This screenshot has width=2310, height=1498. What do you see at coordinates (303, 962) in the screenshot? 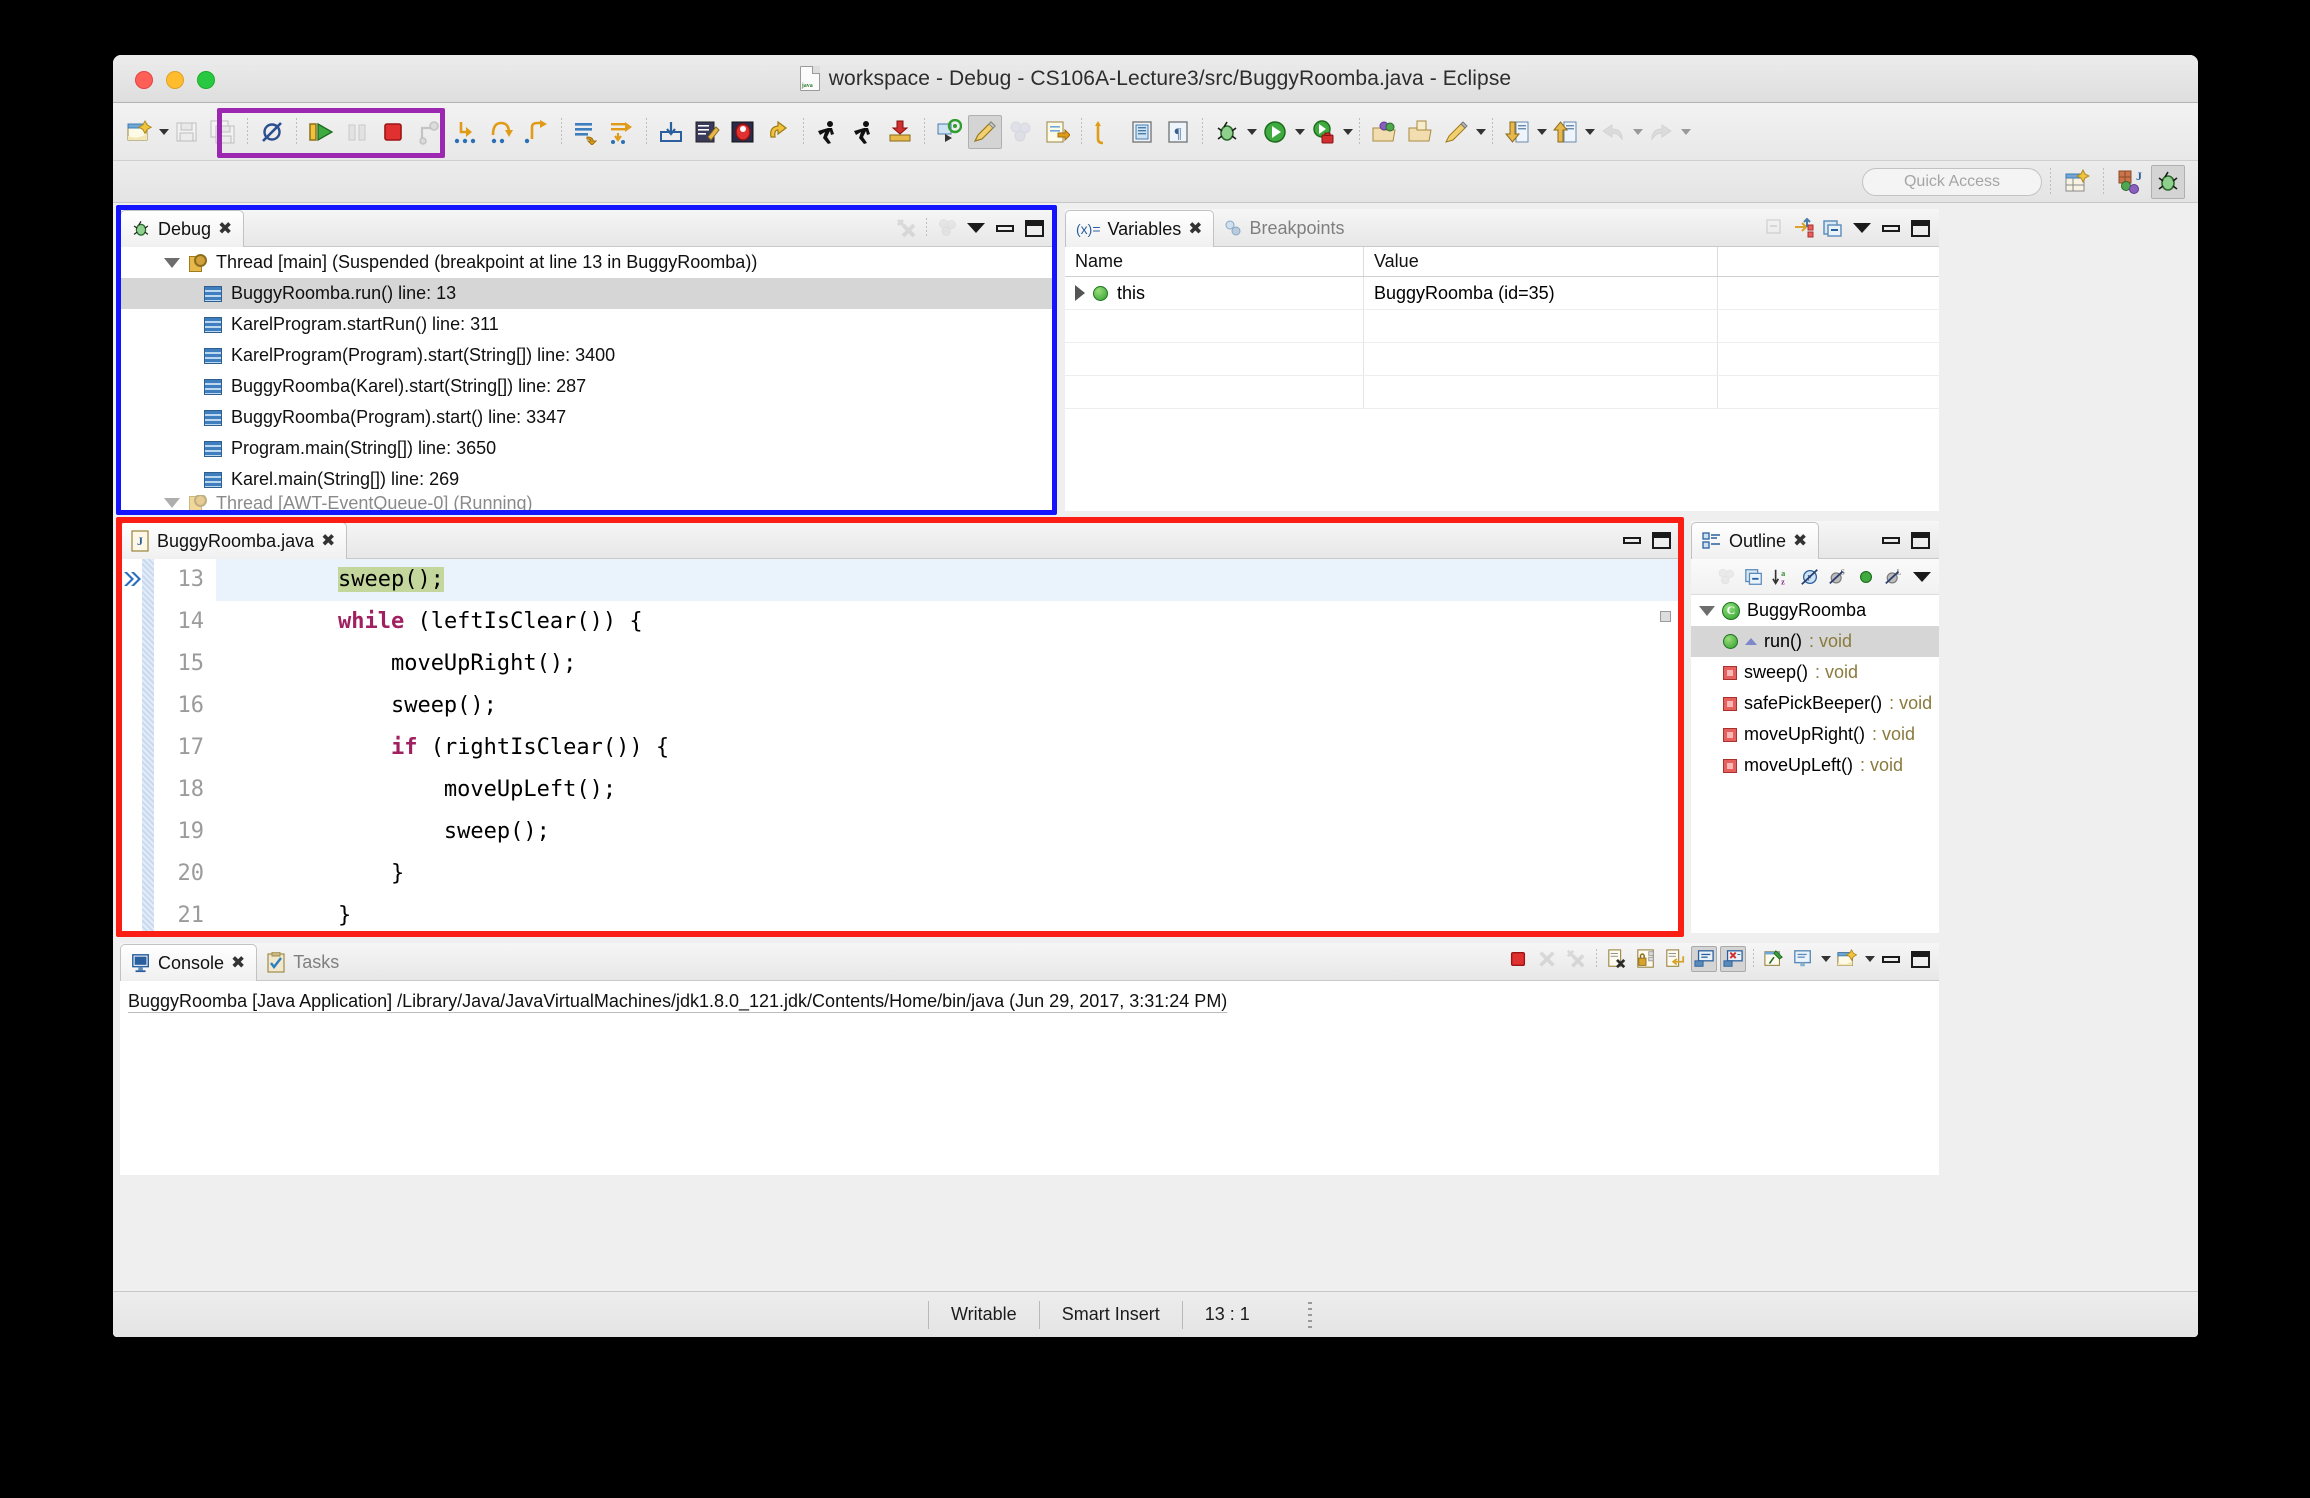
I see `tab-tasks: Tasks` at bounding box center [303, 962].